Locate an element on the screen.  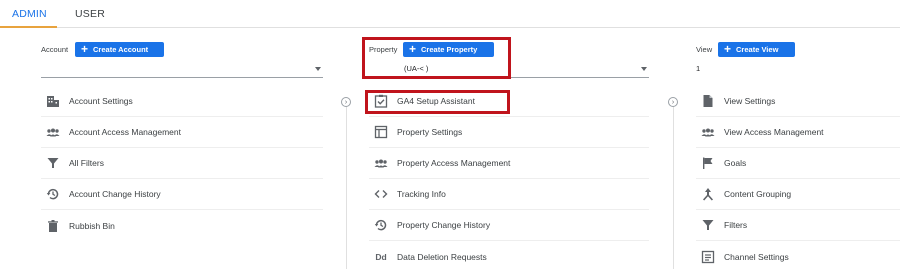
all-filters-item: All Filters is located at coordinates (182, 163).